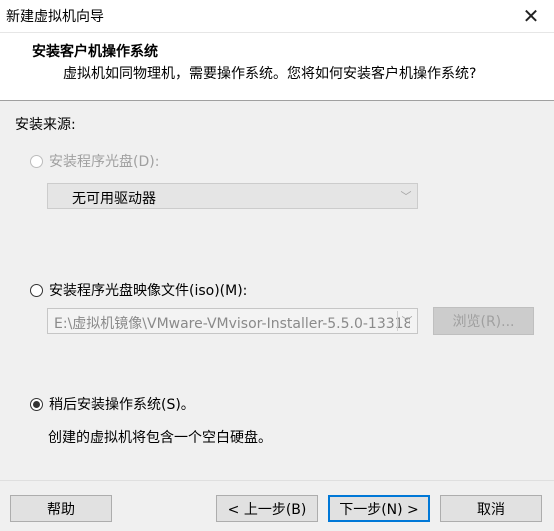 The width and height of the screenshot is (554, 531). I want to click on page-title: 安装客户机操作系统, so click(95, 52).